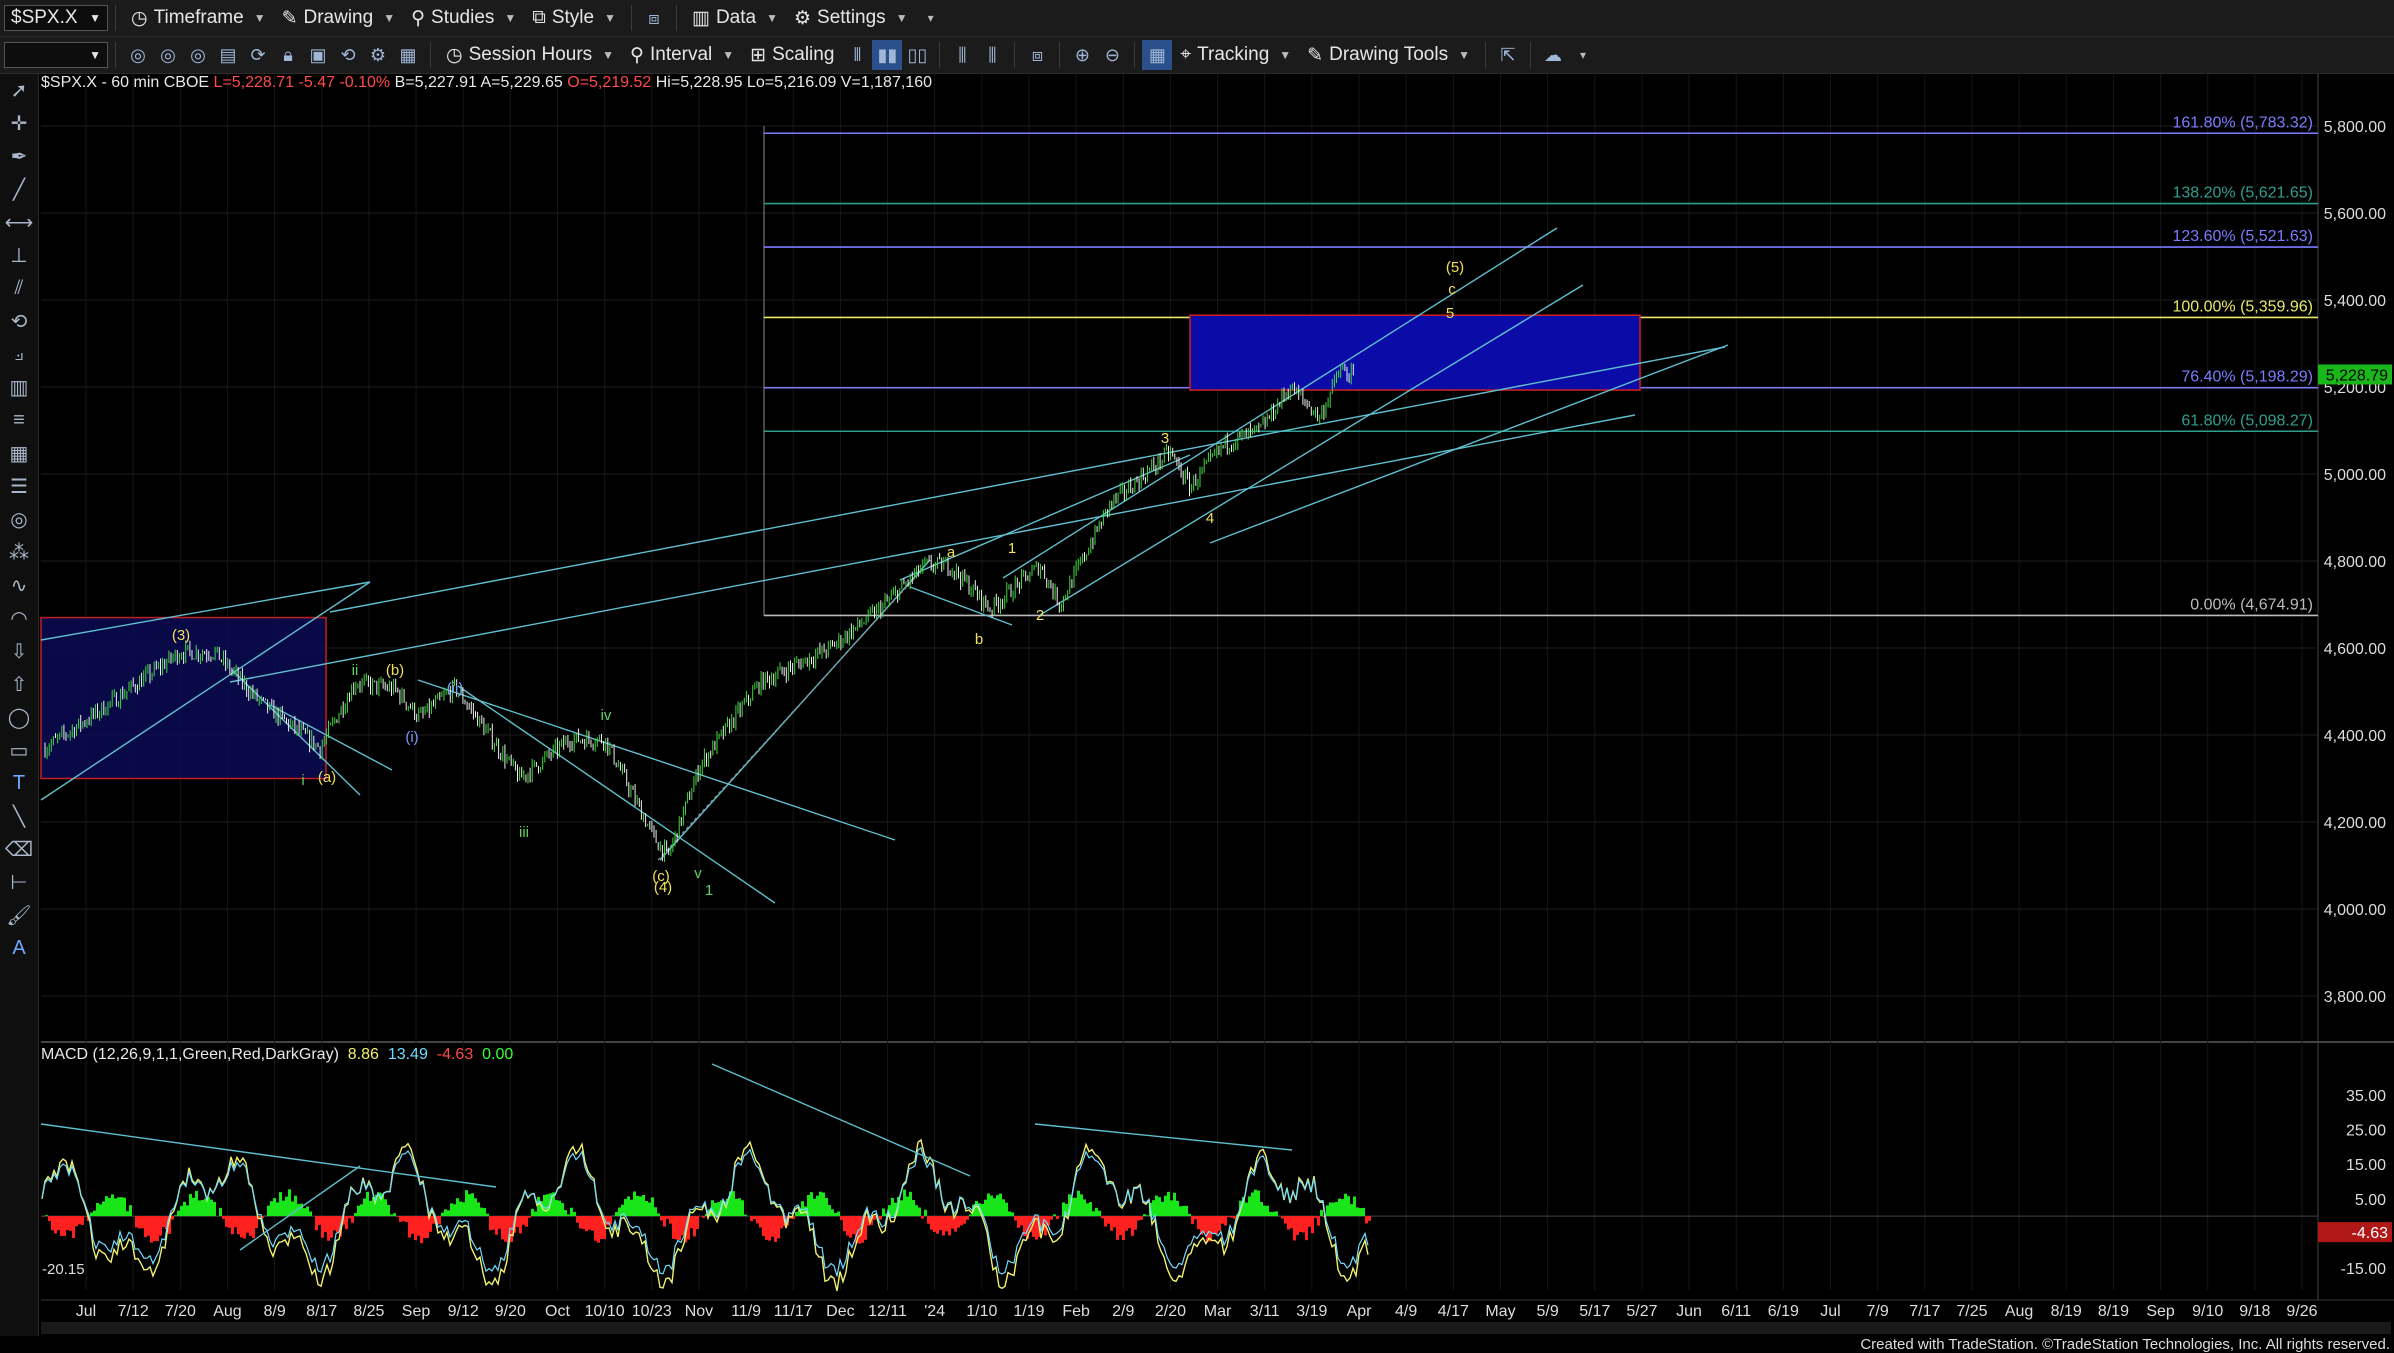  I want to click on circle-tool-icon: ◎, so click(138, 55).